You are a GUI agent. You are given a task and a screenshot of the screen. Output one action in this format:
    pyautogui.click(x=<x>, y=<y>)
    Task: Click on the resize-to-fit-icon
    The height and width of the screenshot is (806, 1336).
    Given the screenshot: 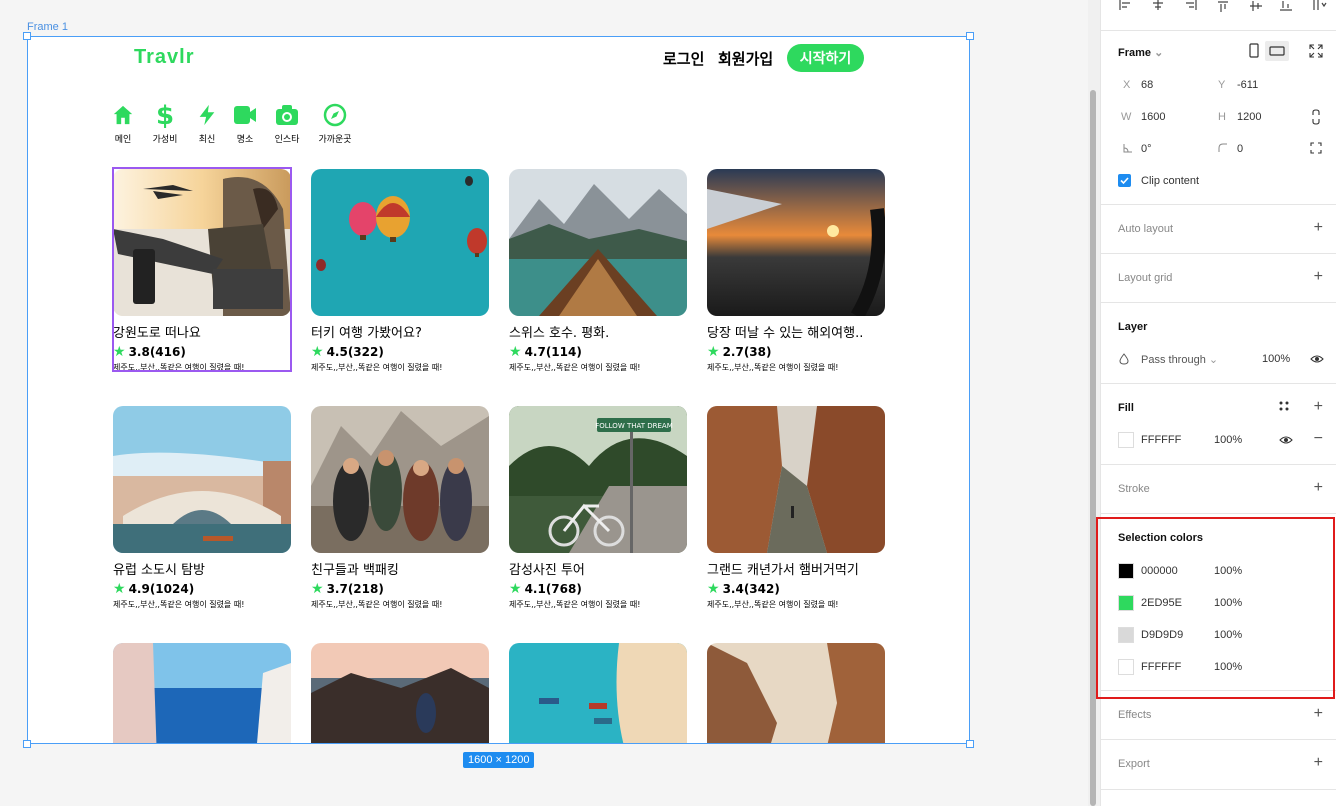 What is the action you would take?
    pyautogui.click(x=1316, y=52)
    